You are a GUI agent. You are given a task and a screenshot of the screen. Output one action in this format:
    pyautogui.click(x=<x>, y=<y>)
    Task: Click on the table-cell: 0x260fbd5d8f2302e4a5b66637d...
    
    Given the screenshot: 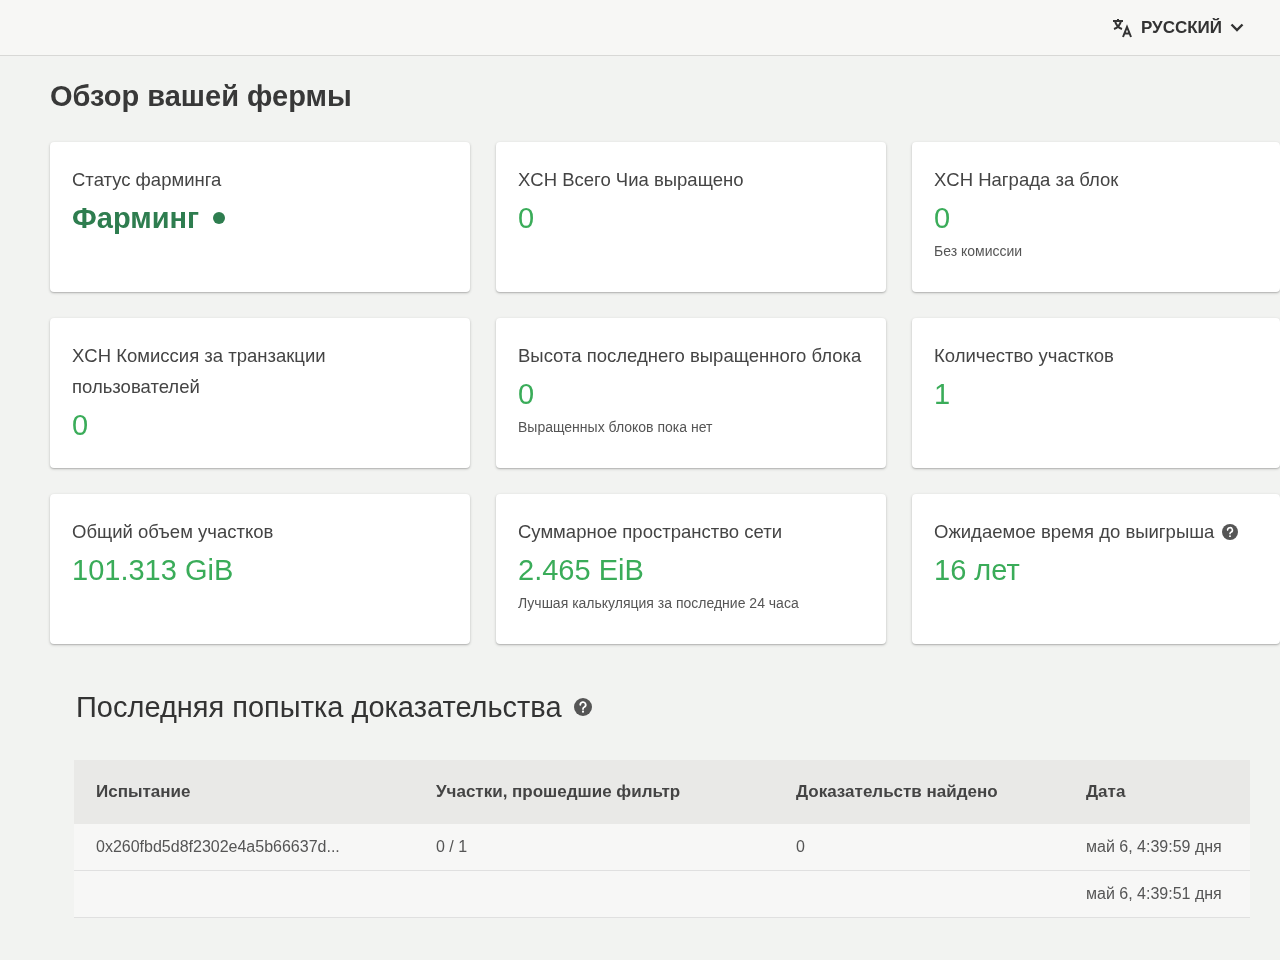 What is the action you would take?
    pyautogui.click(x=218, y=846)
    